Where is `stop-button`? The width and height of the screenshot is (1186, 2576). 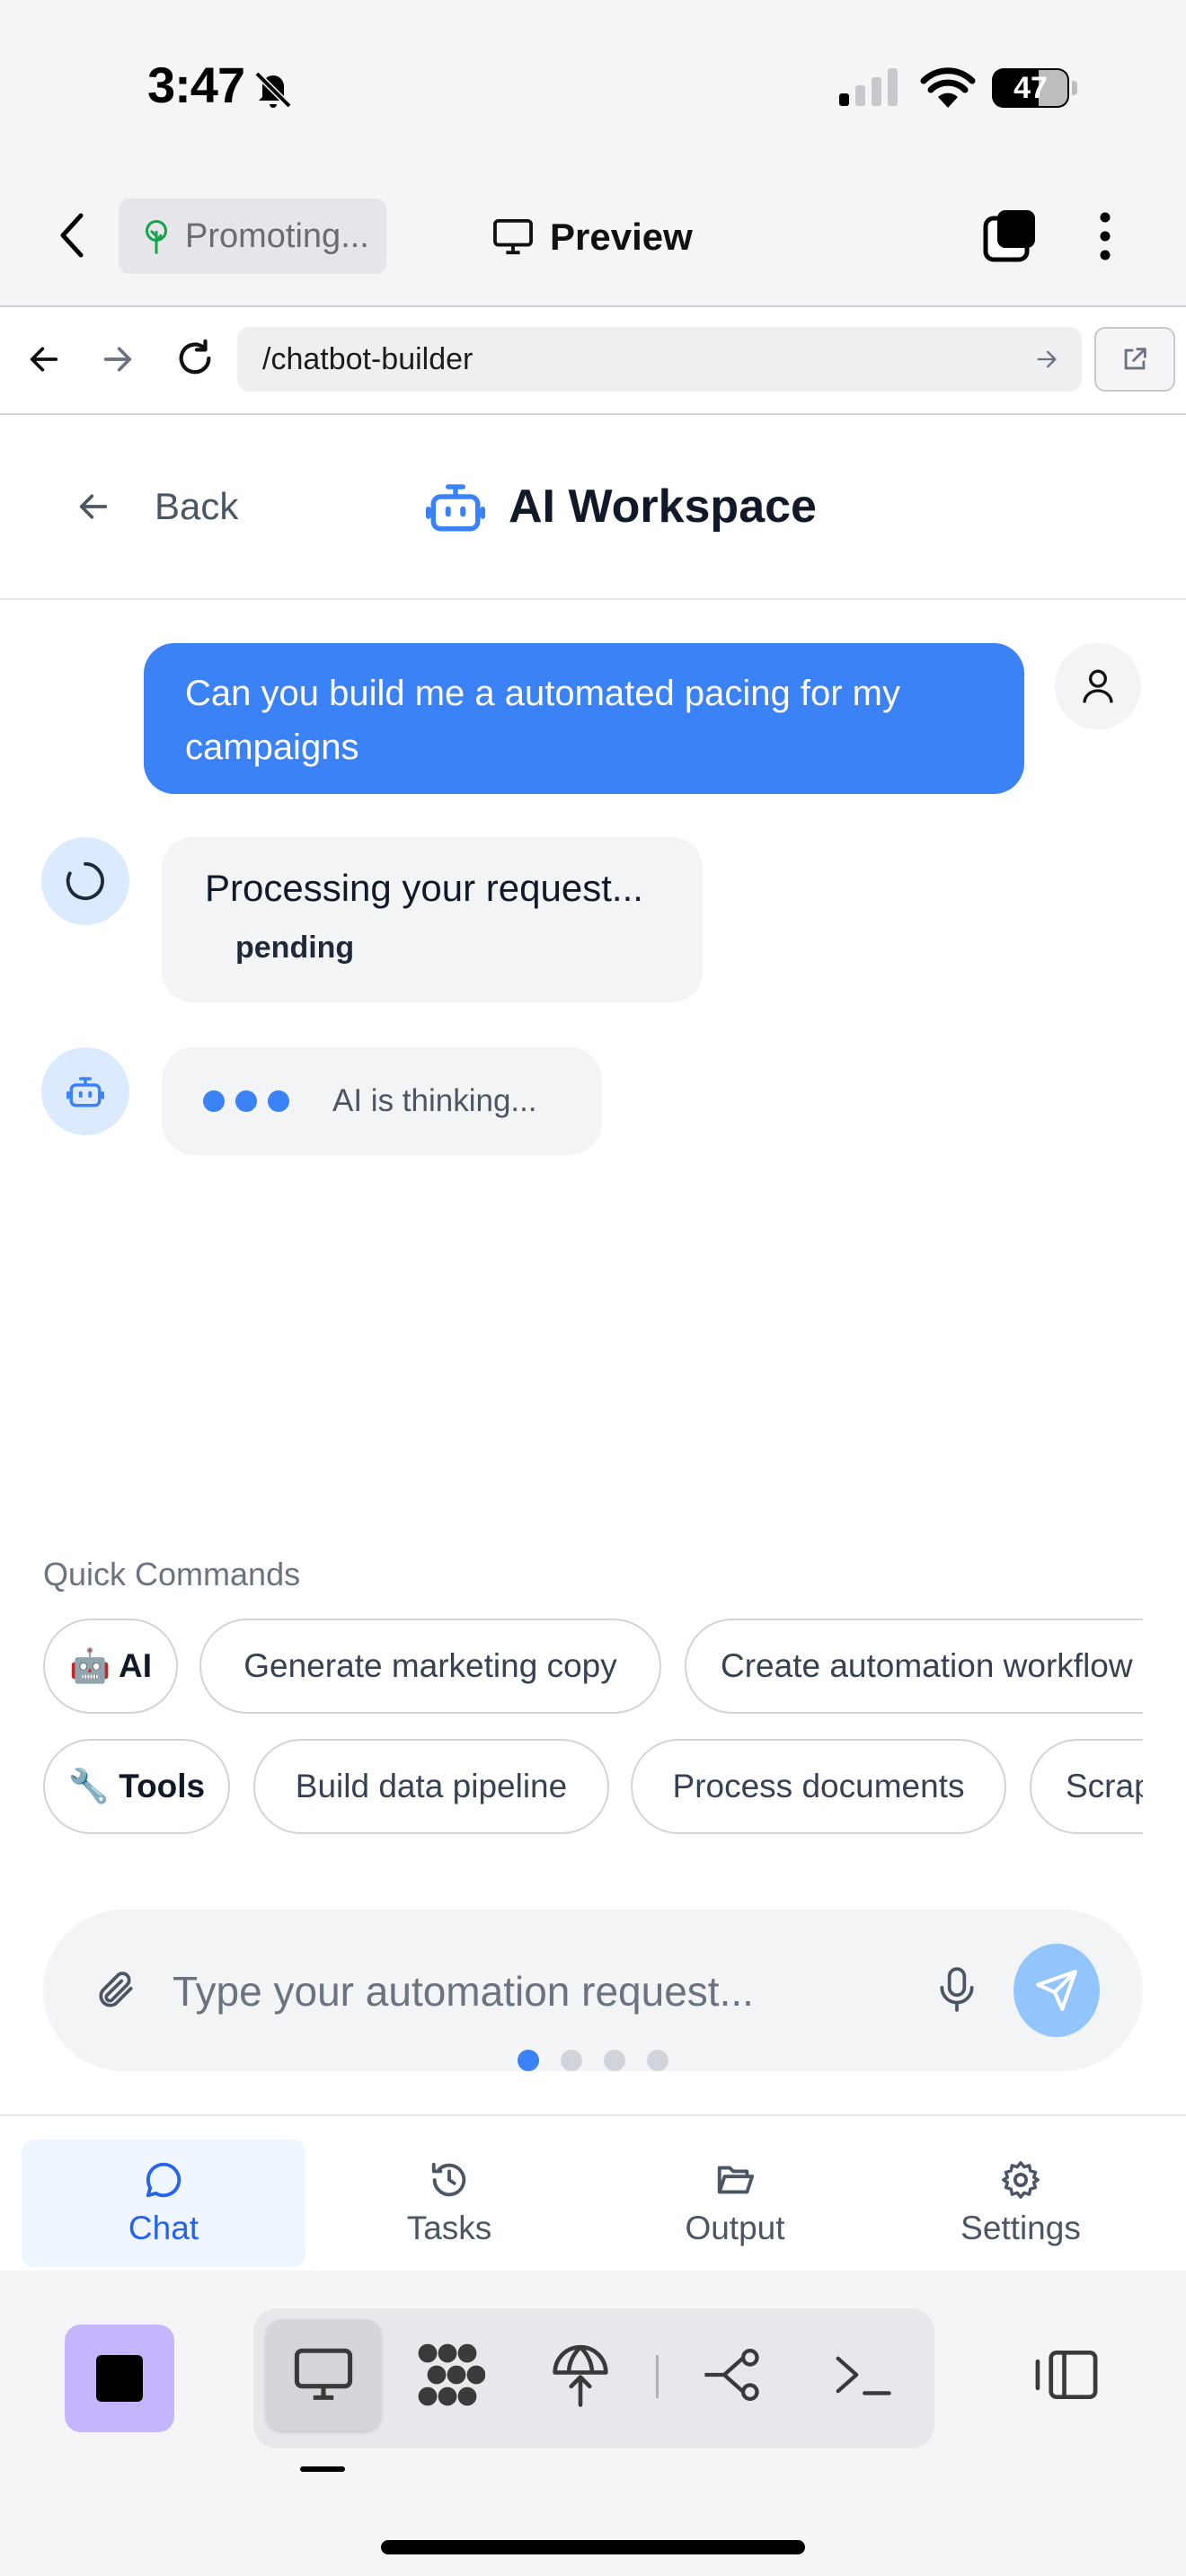 stop-button is located at coordinates (119, 2378).